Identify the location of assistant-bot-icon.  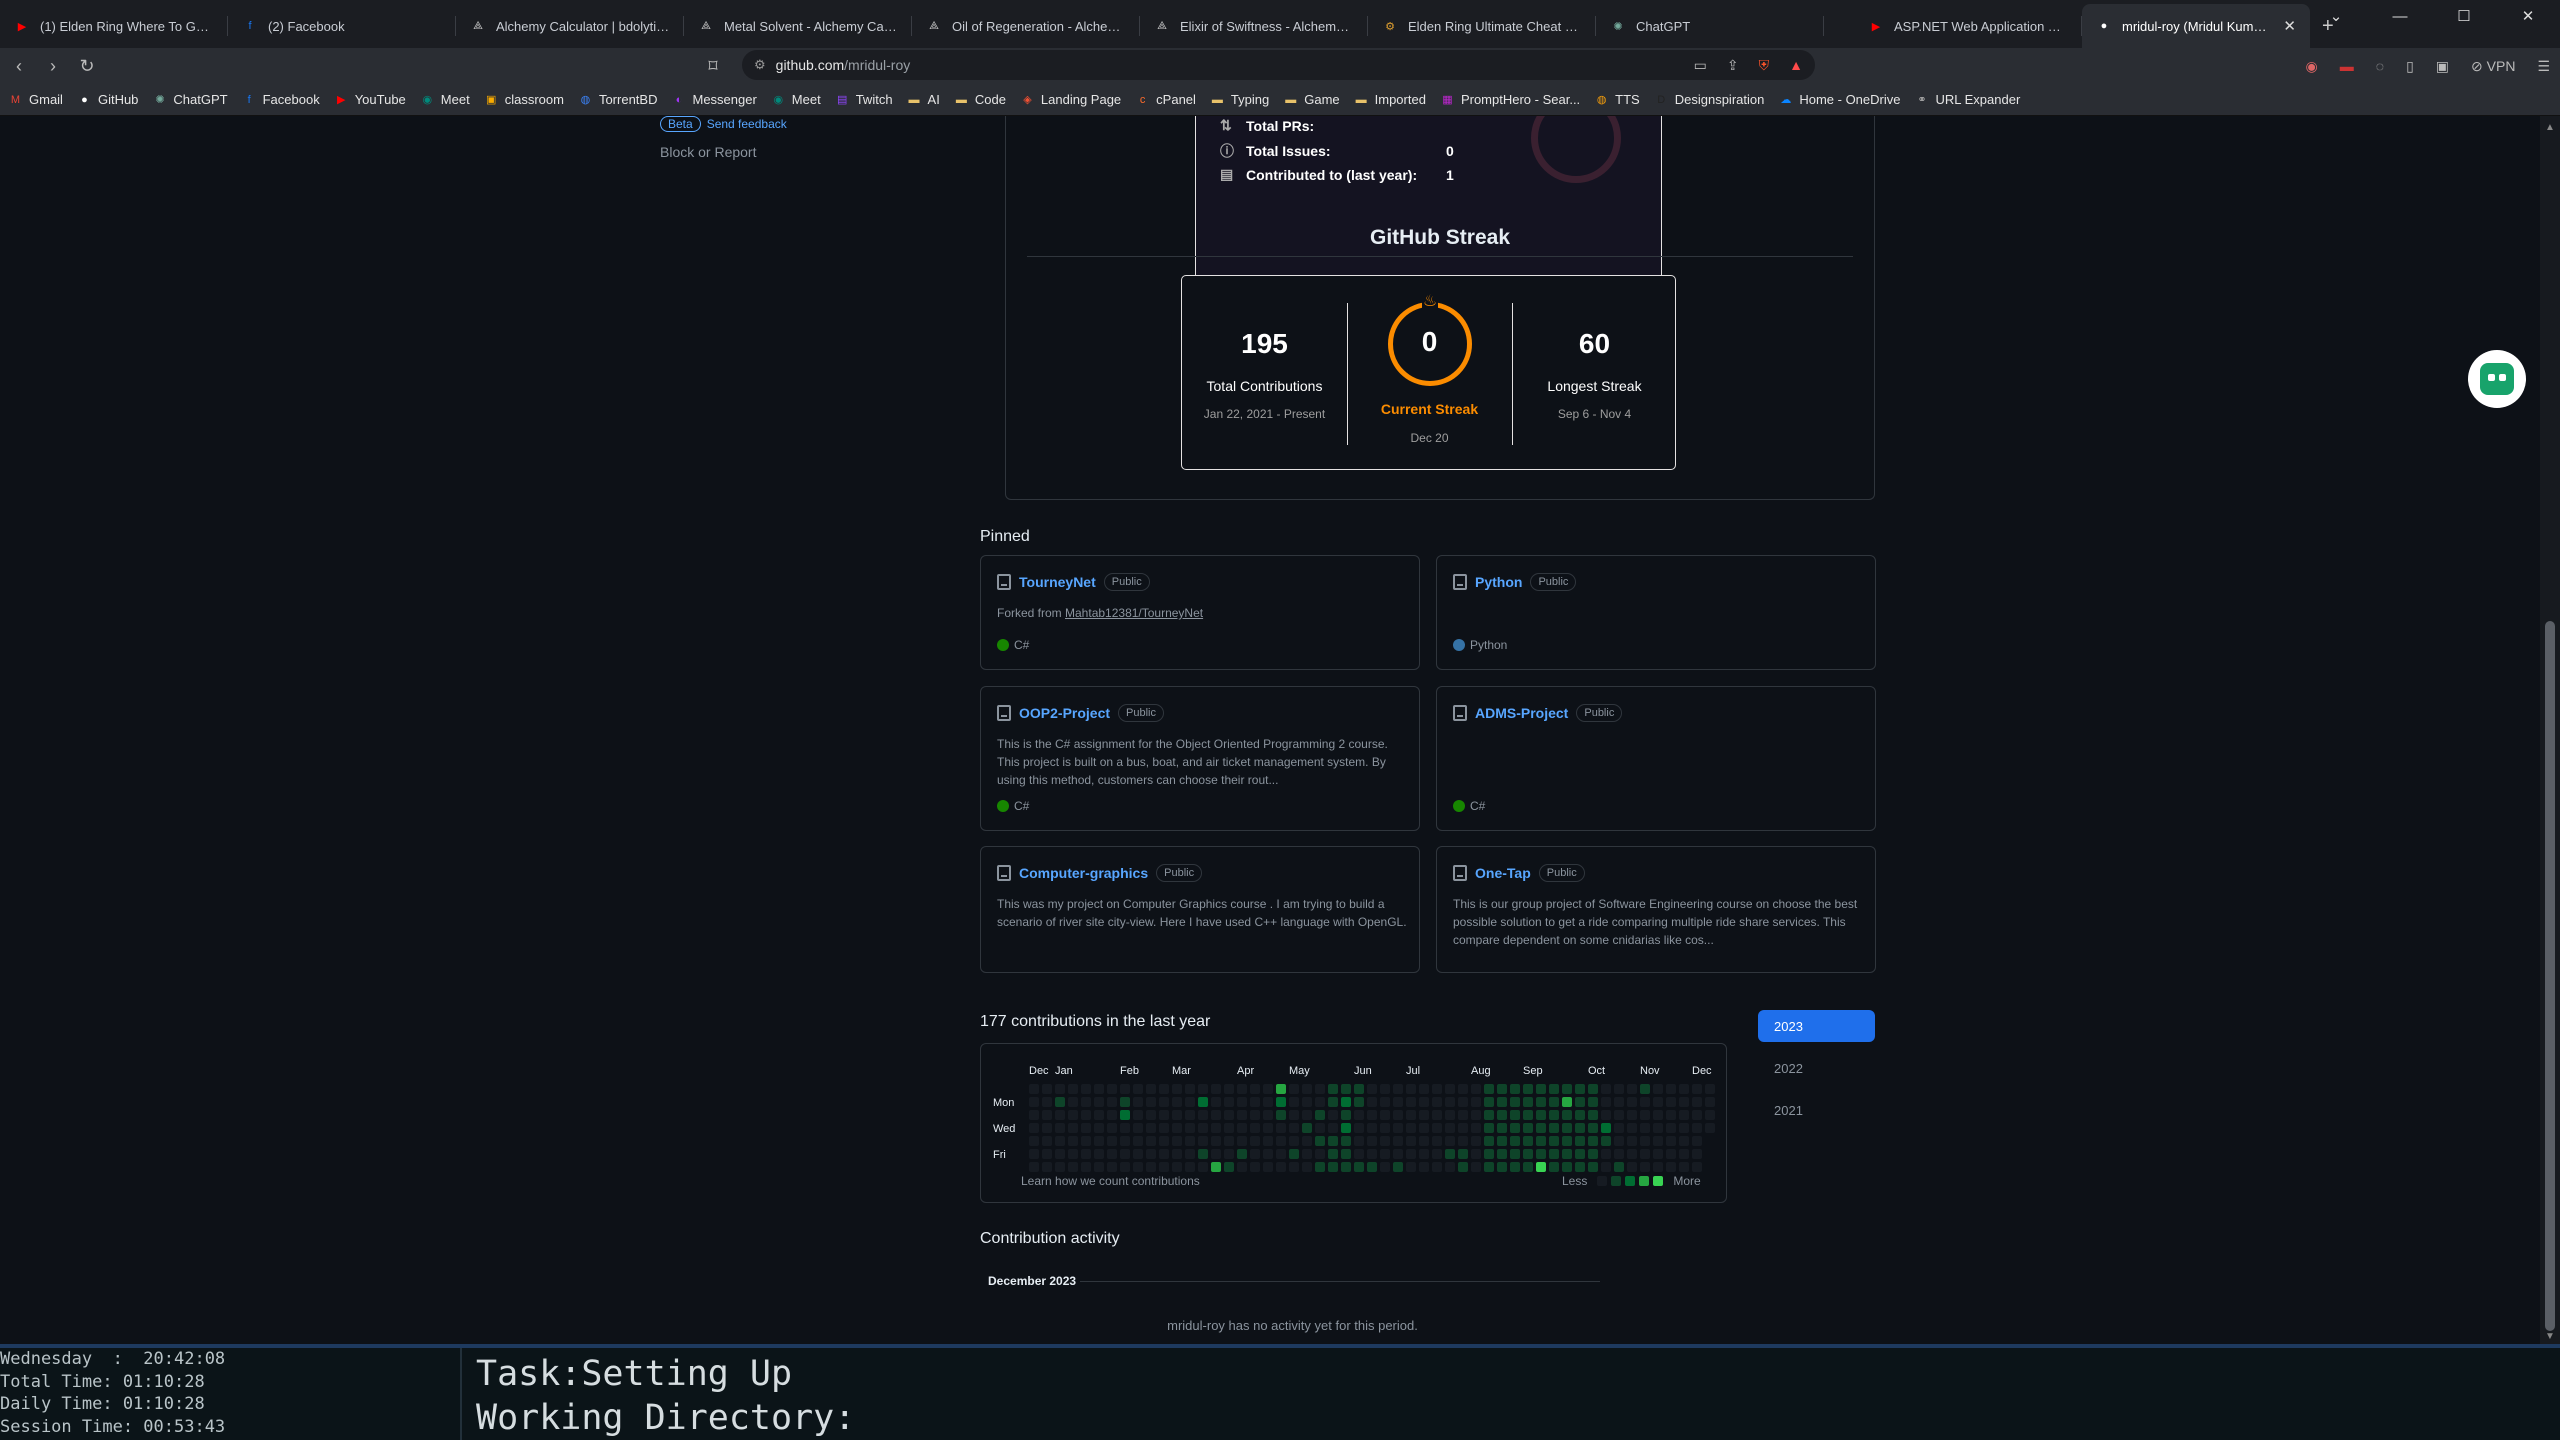
(2497, 379).